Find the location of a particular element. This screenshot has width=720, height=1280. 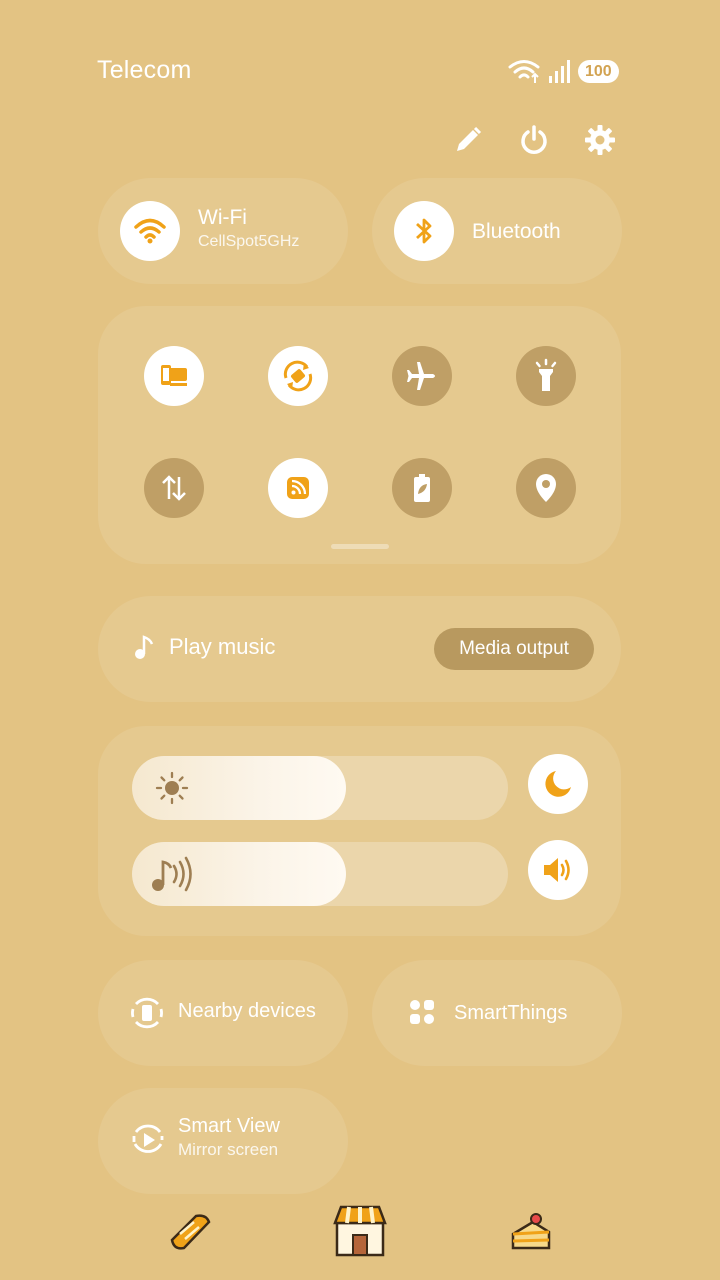

brightness-slider is located at coordinates (320, 788).